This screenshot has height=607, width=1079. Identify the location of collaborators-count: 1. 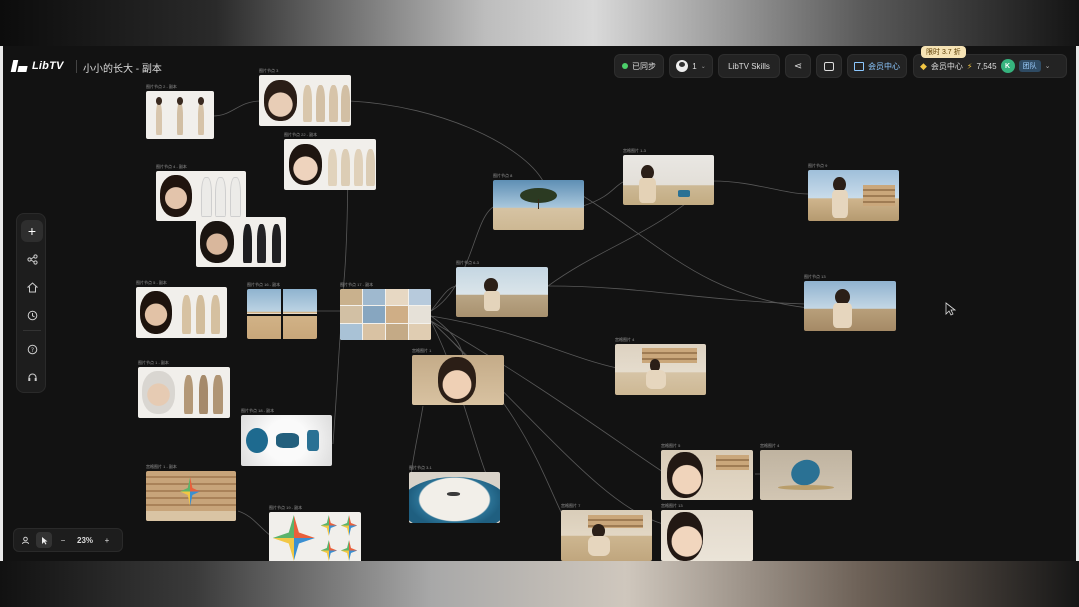
(694, 66).